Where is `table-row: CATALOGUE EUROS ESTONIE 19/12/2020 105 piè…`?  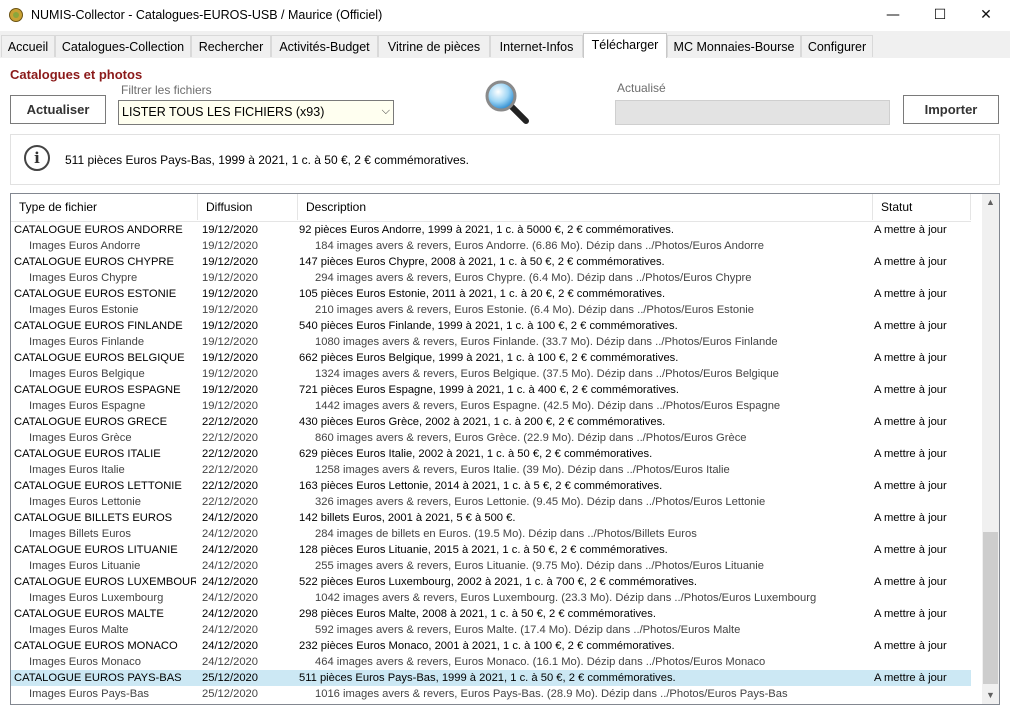 table-row: CATALOGUE EUROS ESTONIE 19/12/2020 105 piè… is located at coordinates (491, 294).